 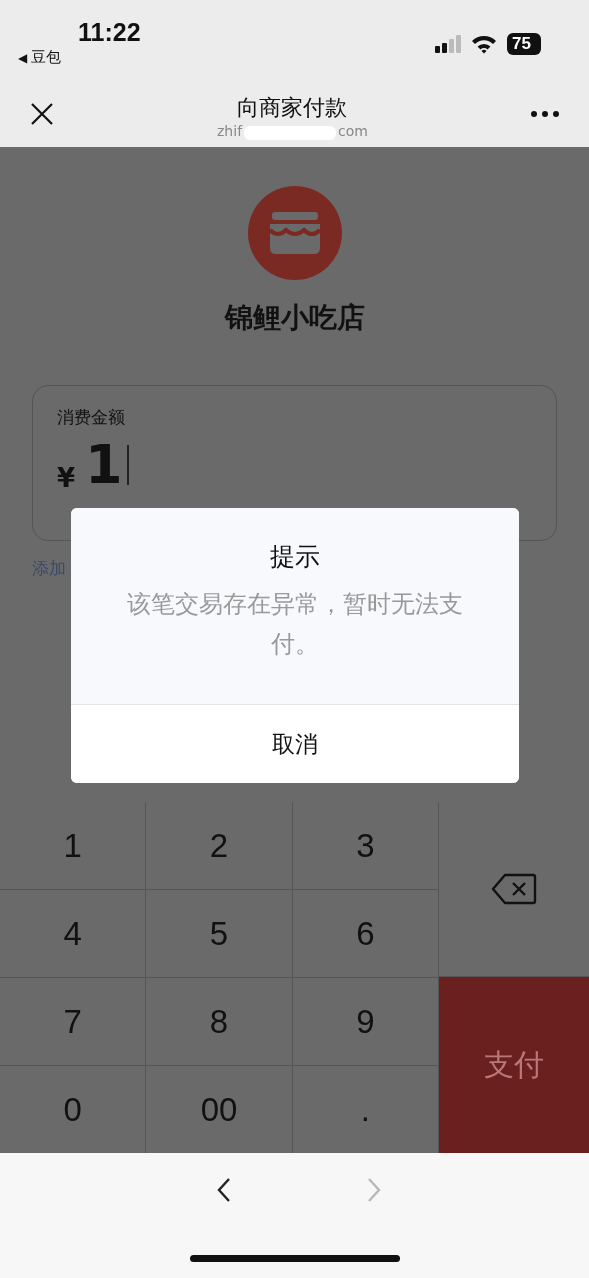 I want to click on keypad-key: 3, so click(x=365, y=845).